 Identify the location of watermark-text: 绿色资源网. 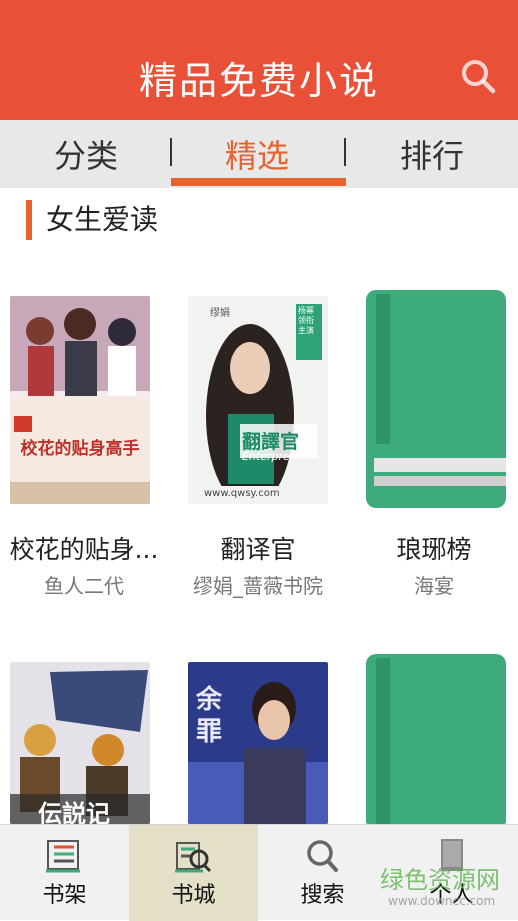
(440, 880).